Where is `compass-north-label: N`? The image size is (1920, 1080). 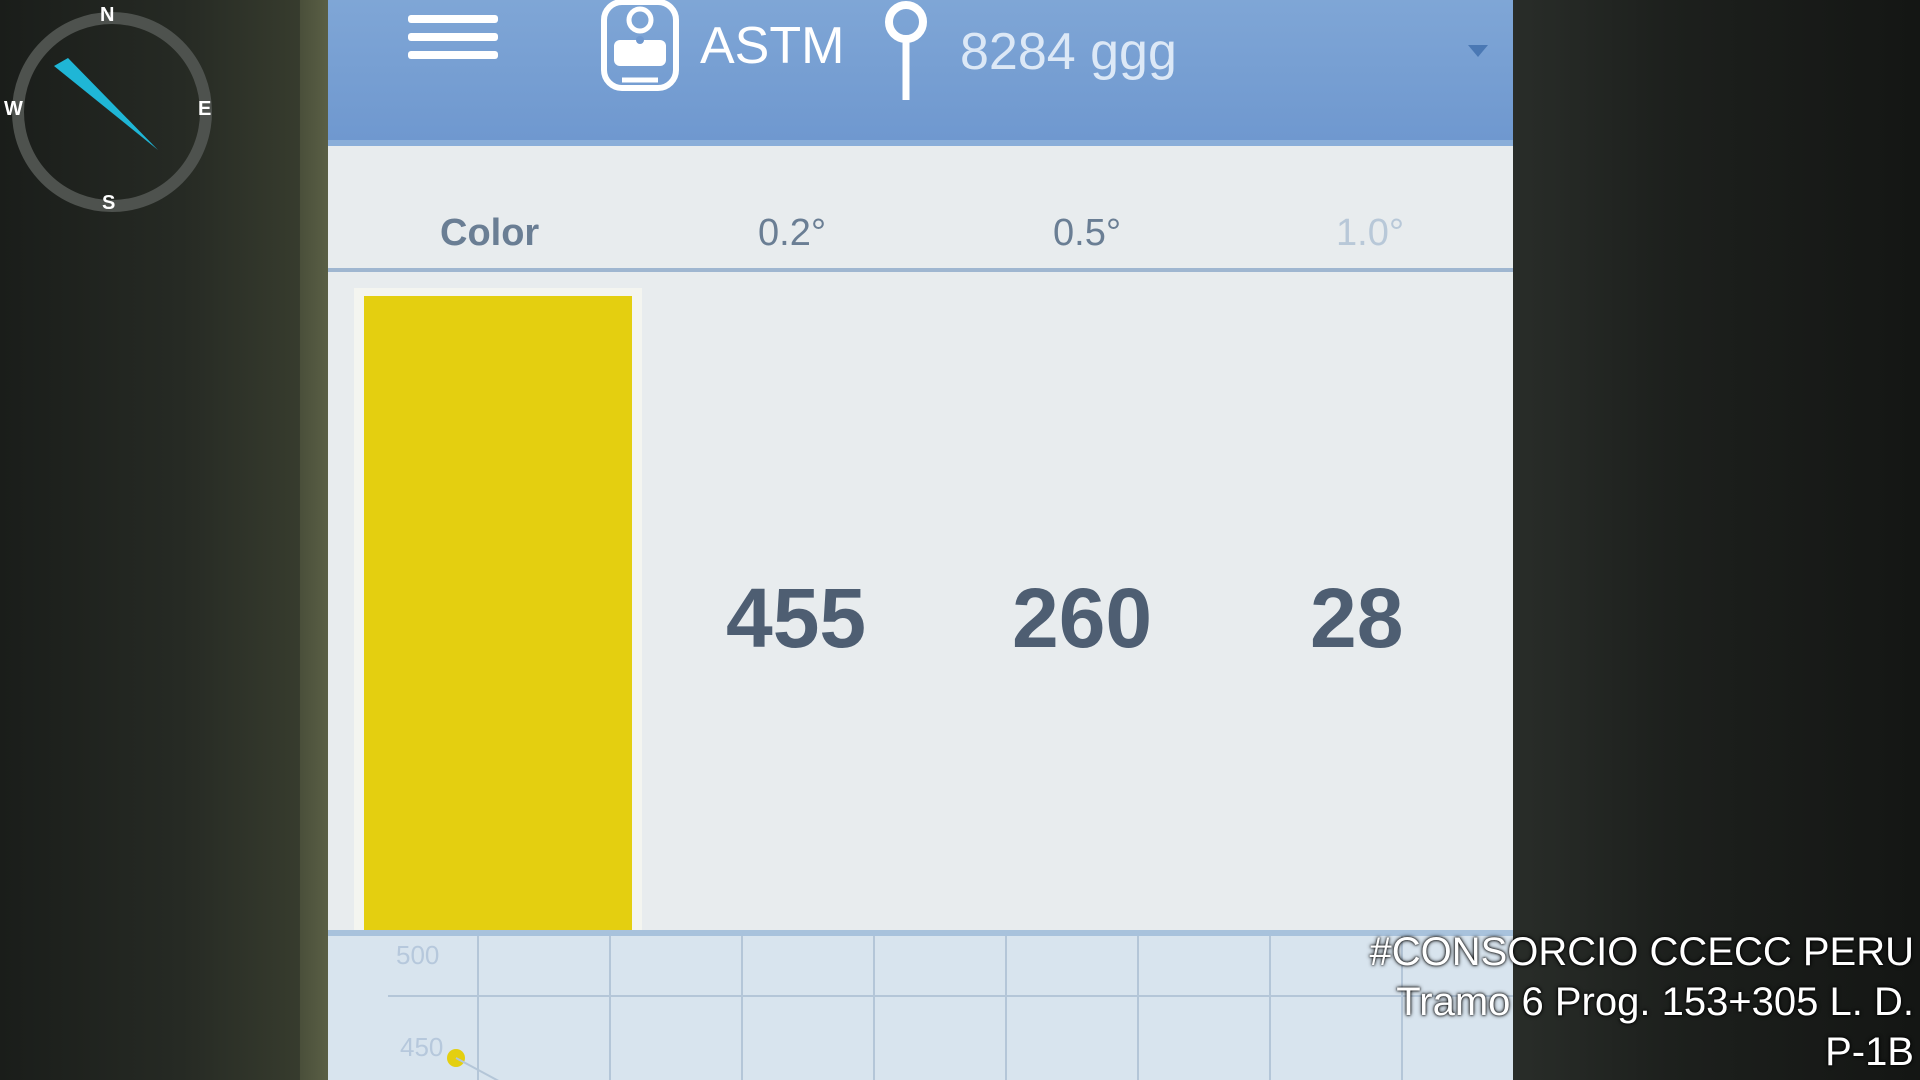 compass-north-label: N is located at coordinates (107, 15).